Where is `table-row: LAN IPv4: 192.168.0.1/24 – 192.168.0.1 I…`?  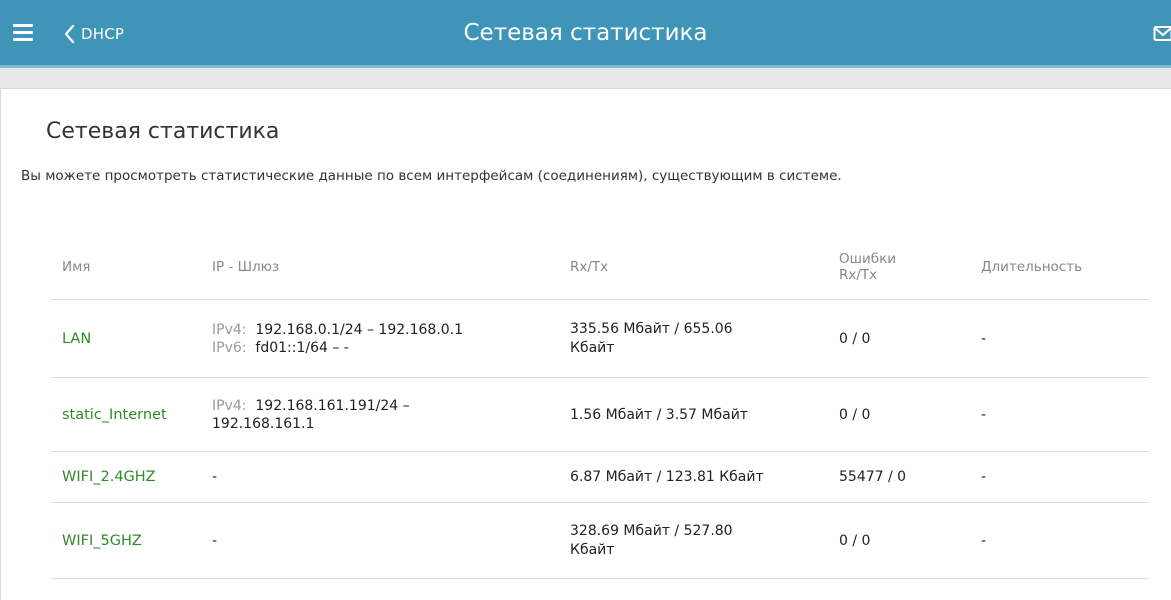 table-row: LAN IPv4: 192.168.0.1/24 – 192.168.0.1 I… is located at coordinates (600, 338).